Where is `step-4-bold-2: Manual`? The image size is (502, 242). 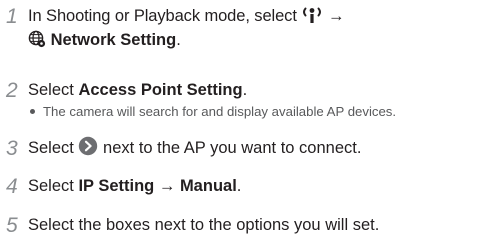
step-4-bold-2: Manual is located at coordinates (208, 186).